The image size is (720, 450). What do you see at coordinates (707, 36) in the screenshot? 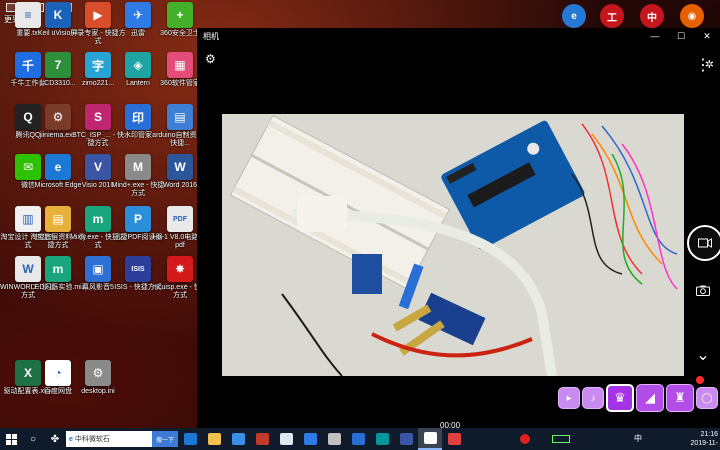
I see `close-button: ✕` at bounding box center [707, 36].